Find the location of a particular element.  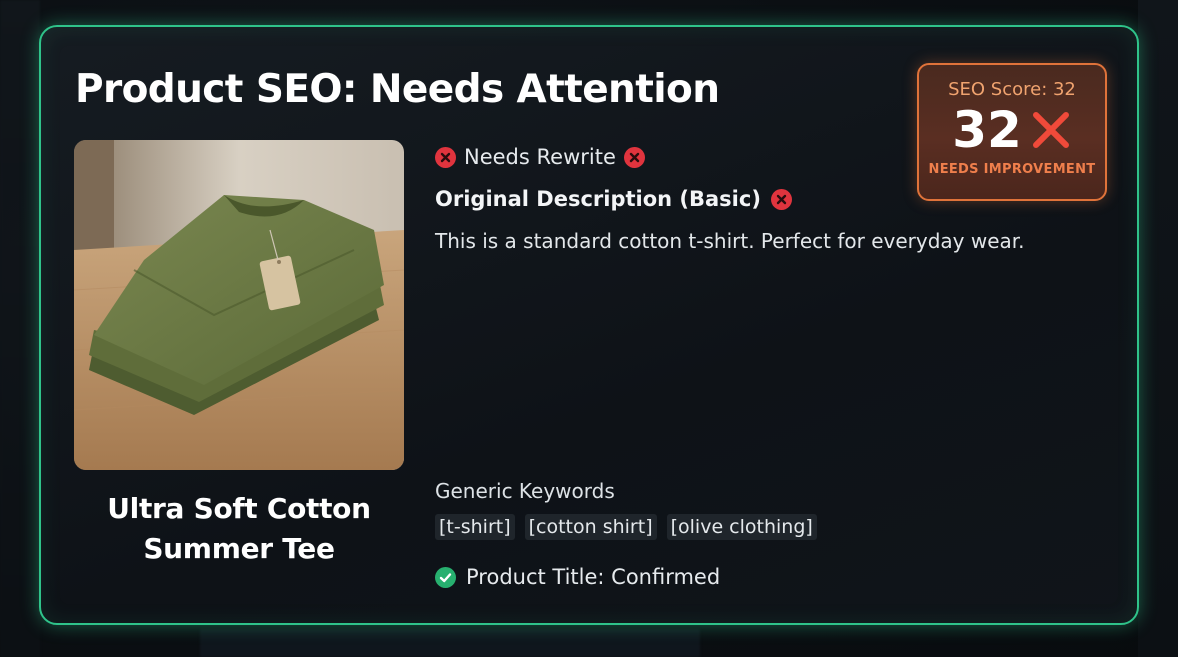

score-value: 32 is located at coordinates (987, 130).